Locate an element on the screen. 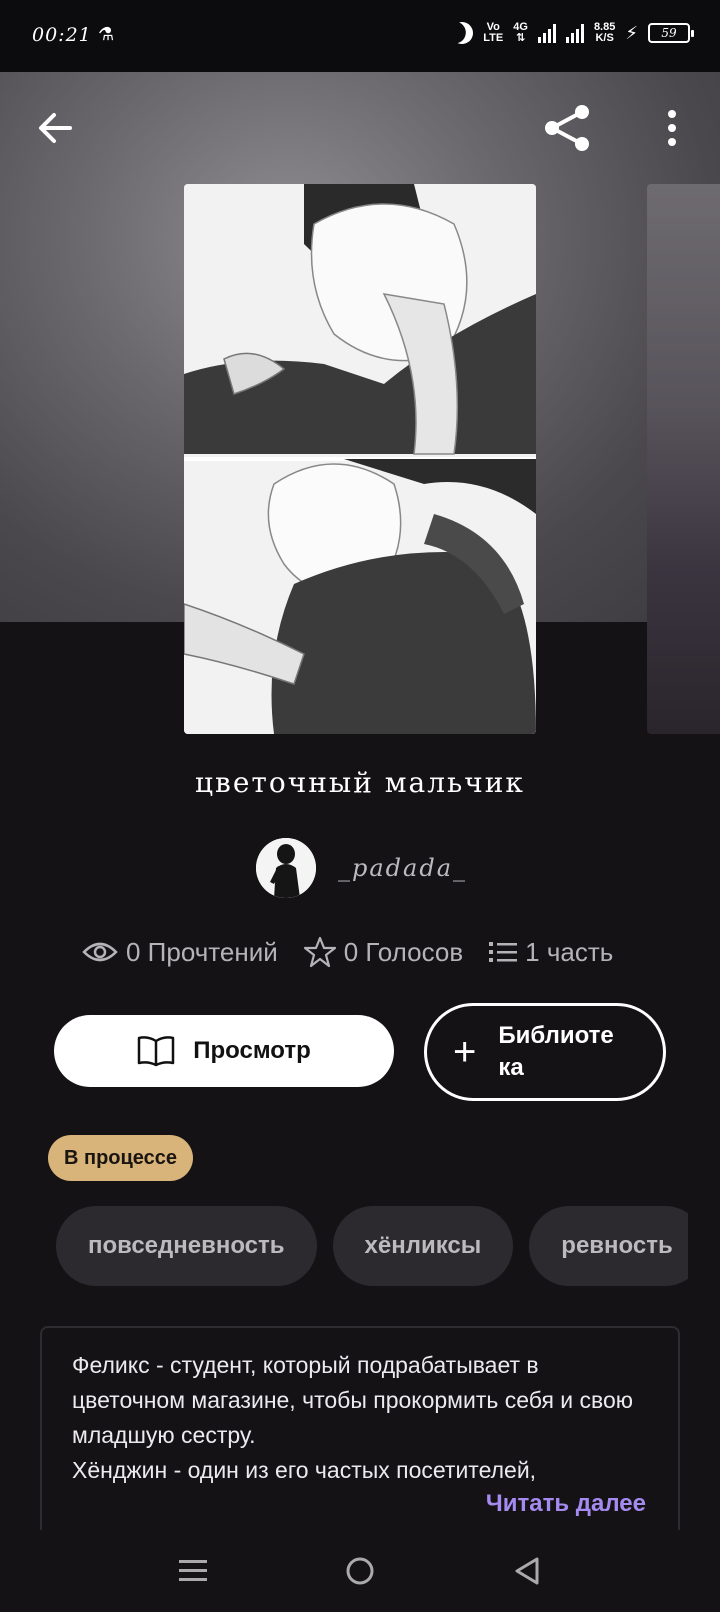  status-time: 00:21 is located at coordinates (62, 35).